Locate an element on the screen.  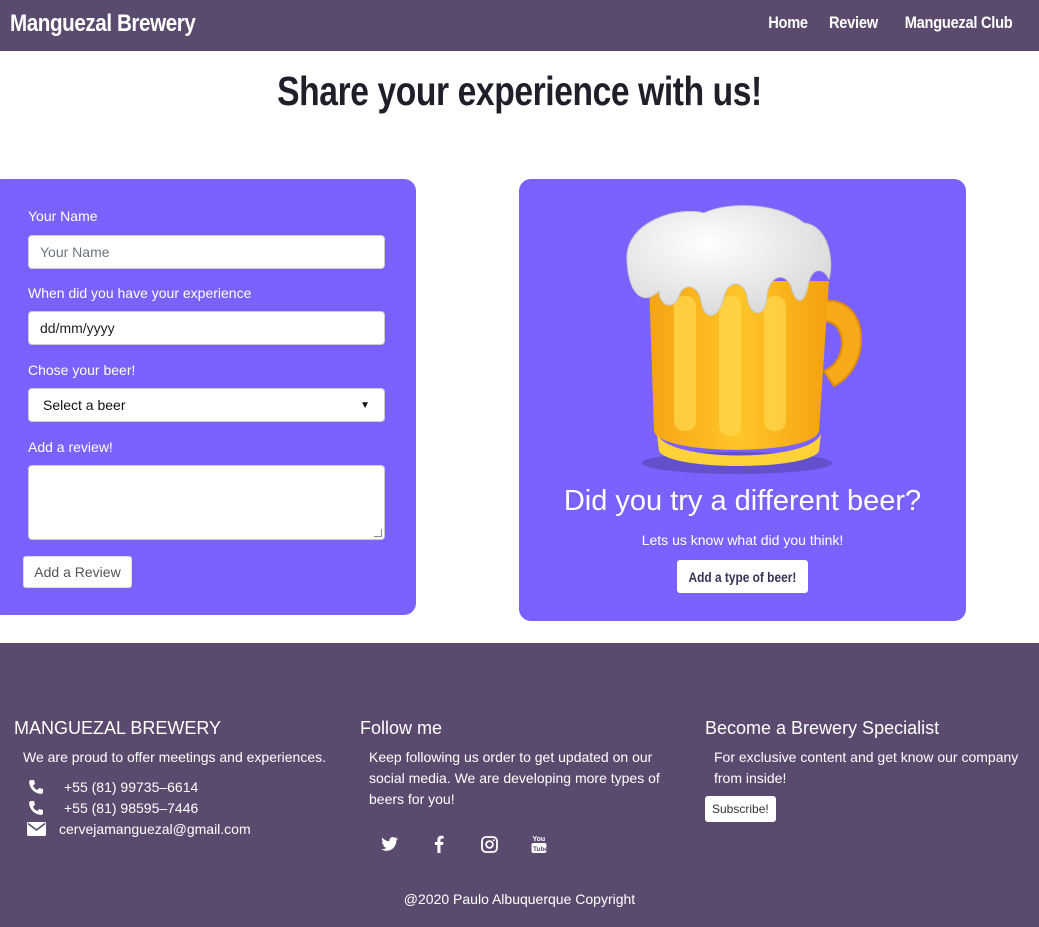
svg-text: You is located at coordinates (539, 839).